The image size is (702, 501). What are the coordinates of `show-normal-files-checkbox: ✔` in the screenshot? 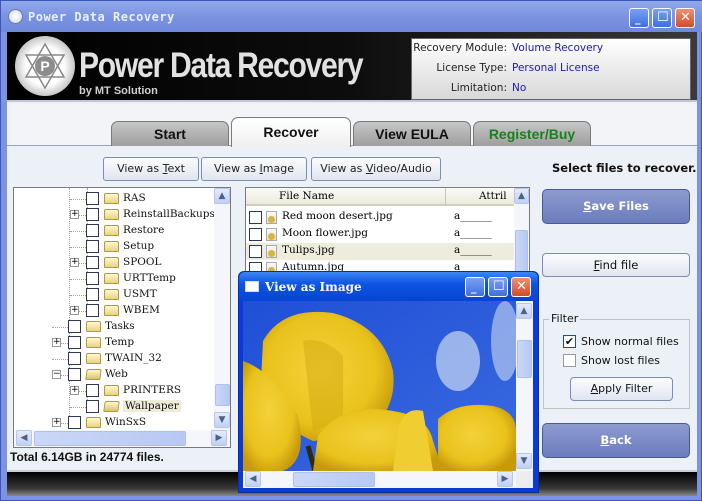 It's located at (569, 341).